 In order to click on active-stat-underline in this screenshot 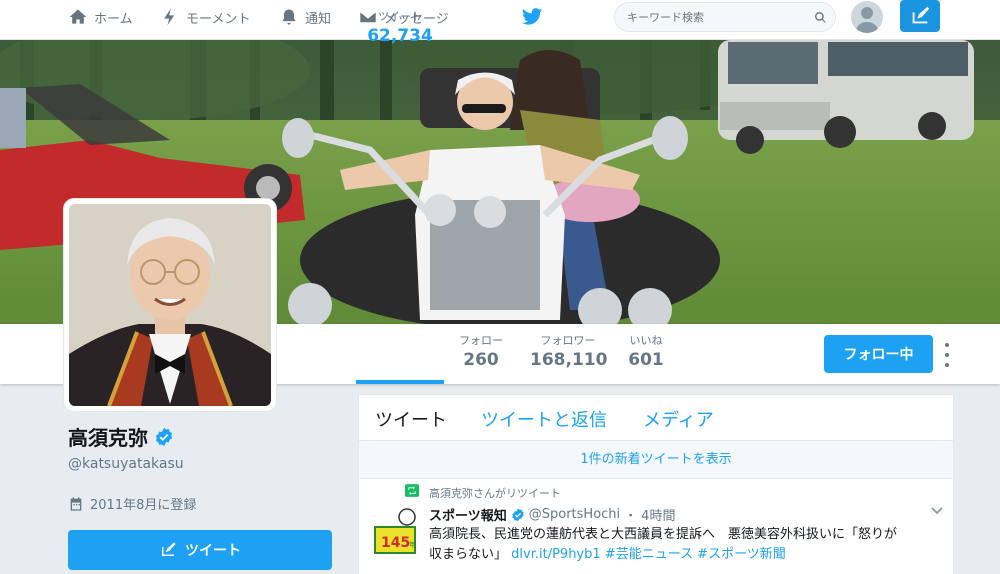, I will do `click(400, 382)`.